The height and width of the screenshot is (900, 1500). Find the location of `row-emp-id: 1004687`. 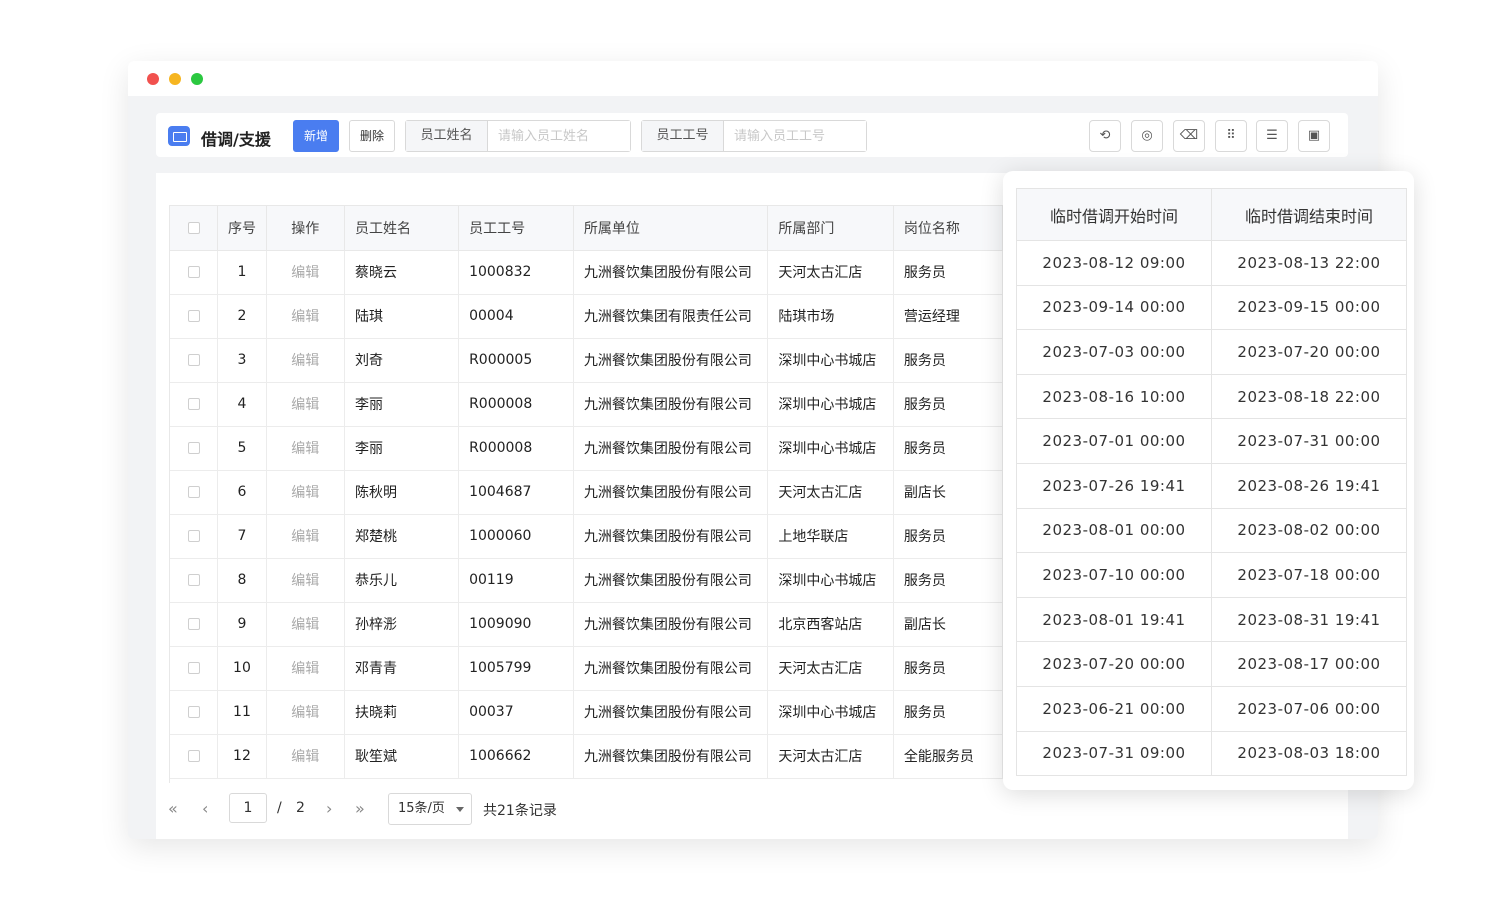

row-emp-id: 1004687 is located at coordinates (516, 492).